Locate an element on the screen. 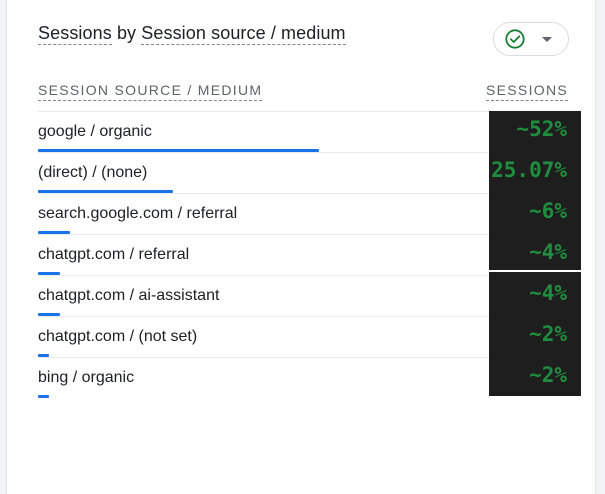 The height and width of the screenshot is (494, 605). row-sessions-value: 25.07% is located at coordinates (529, 170).